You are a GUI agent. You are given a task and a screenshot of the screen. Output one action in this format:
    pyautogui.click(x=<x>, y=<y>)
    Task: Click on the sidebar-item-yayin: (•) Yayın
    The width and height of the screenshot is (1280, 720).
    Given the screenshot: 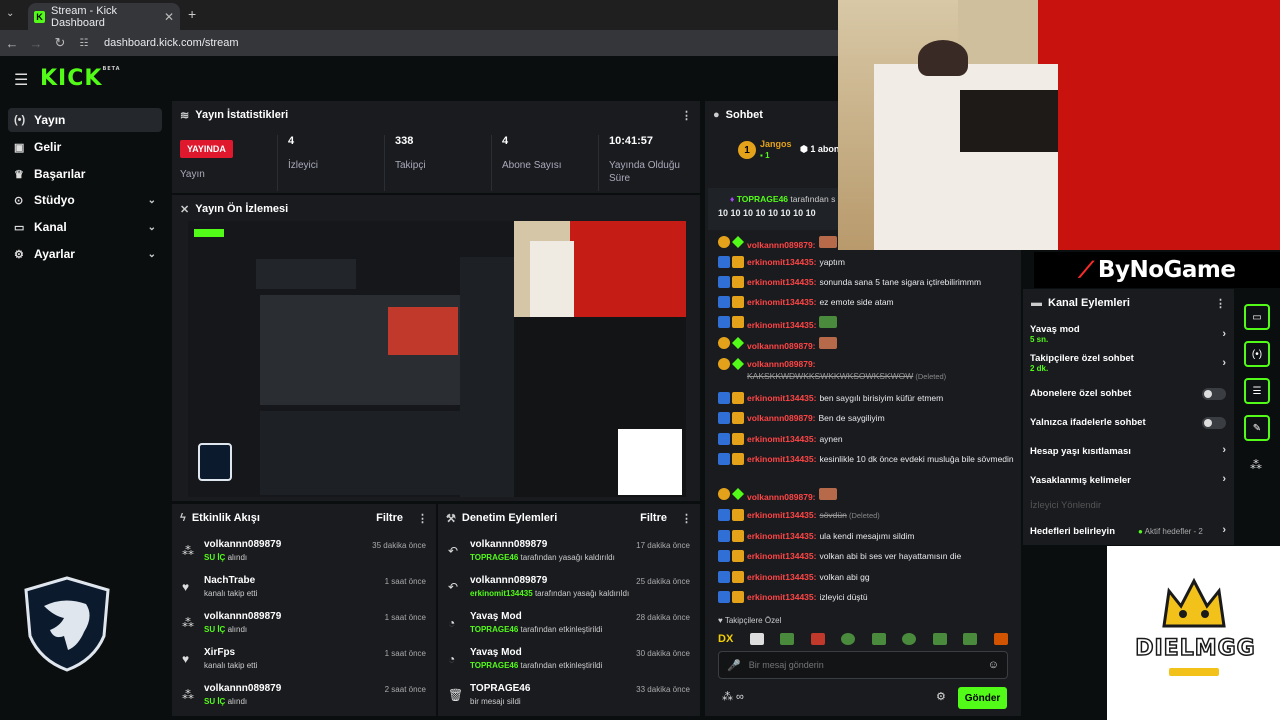 What is the action you would take?
    pyautogui.click(x=85, y=120)
    